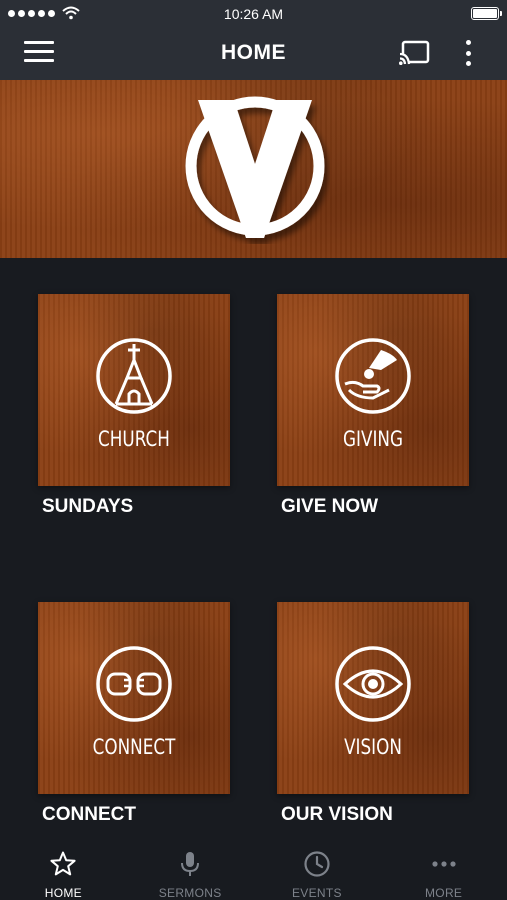 The image size is (507, 900). Describe the element at coordinates (373, 507) in the screenshot. I see `tile-caption: GIVE NOW` at that location.